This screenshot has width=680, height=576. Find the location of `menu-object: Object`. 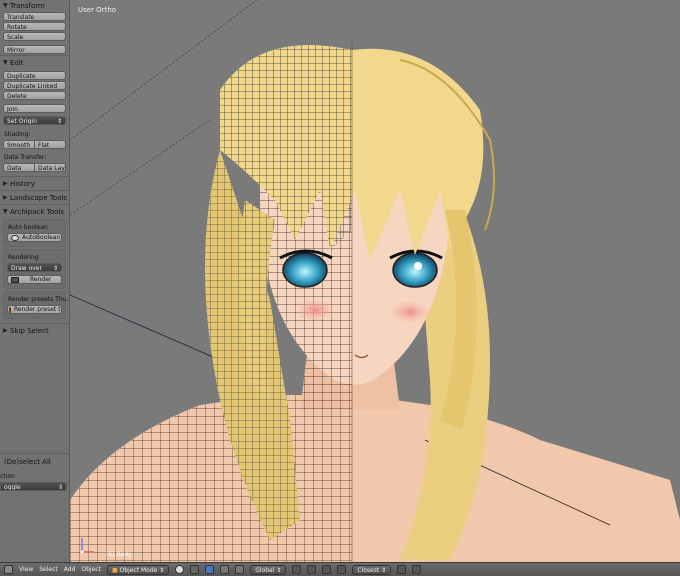

menu-object: Object is located at coordinates (91, 569).